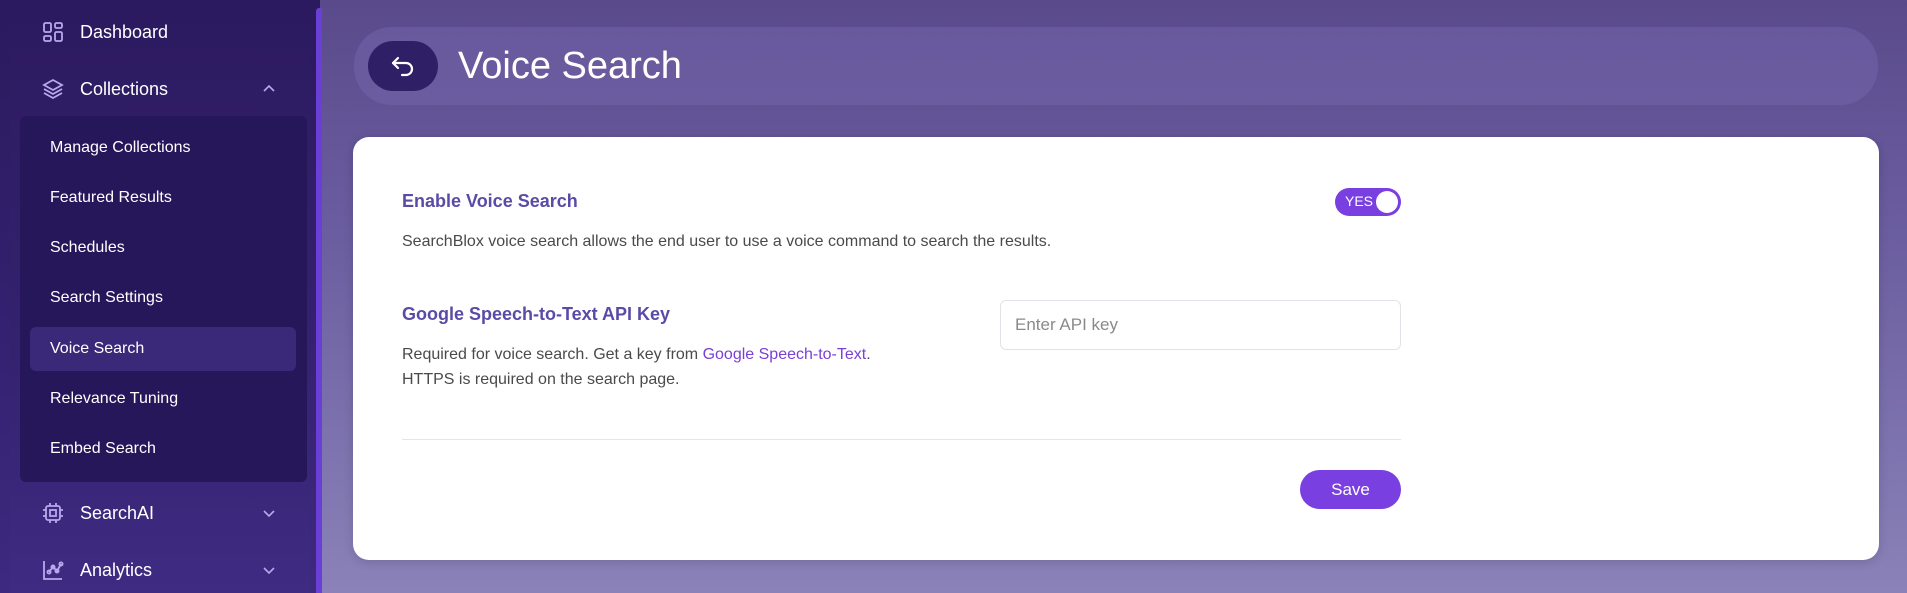 Image resolution: width=1907 pixels, height=593 pixels. What do you see at coordinates (97, 348) in the screenshot?
I see `sidebar-item-label: Voice Search` at bounding box center [97, 348].